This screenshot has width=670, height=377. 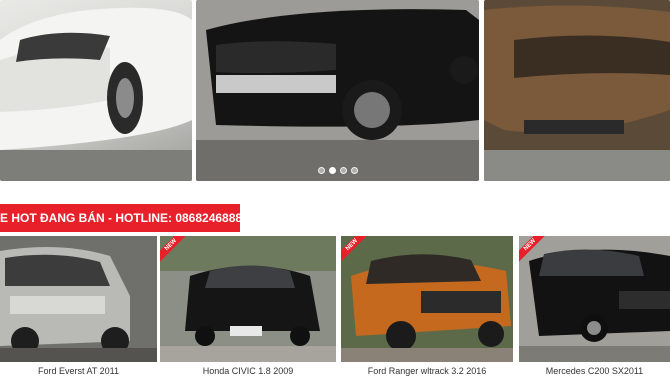 I want to click on car-title: Mercedes C200 SX2011, so click(x=594, y=371).